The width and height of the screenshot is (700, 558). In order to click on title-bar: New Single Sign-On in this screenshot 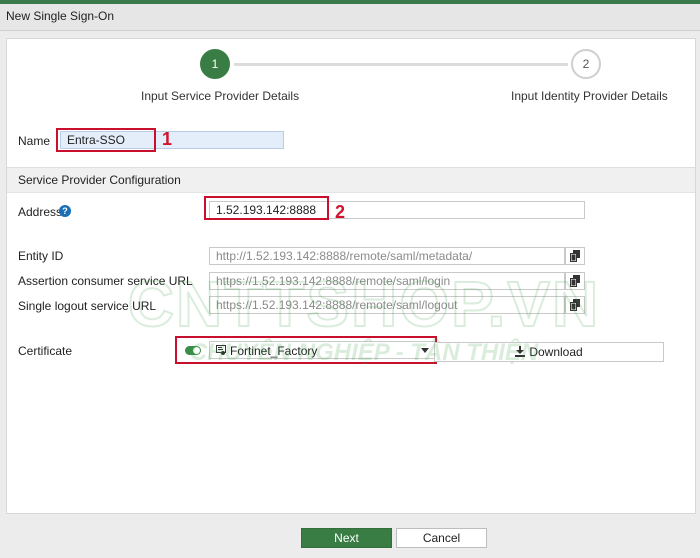, I will do `click(350, 17)`.